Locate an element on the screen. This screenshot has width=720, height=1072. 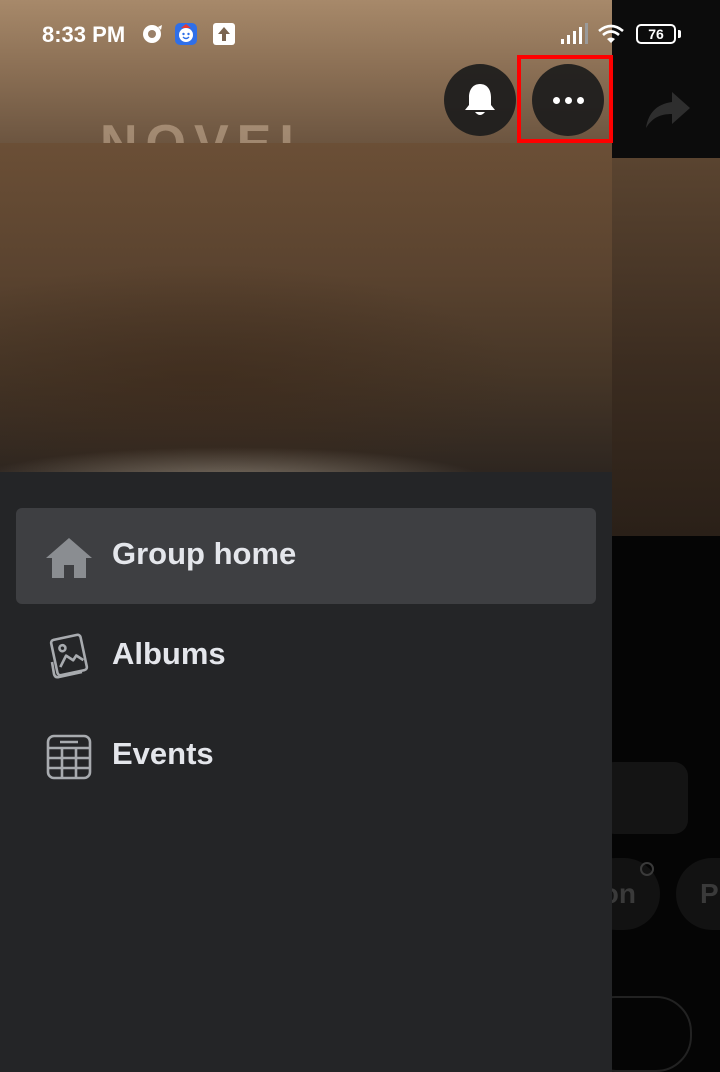
background-composer-field is located at coordinates (644, 798).